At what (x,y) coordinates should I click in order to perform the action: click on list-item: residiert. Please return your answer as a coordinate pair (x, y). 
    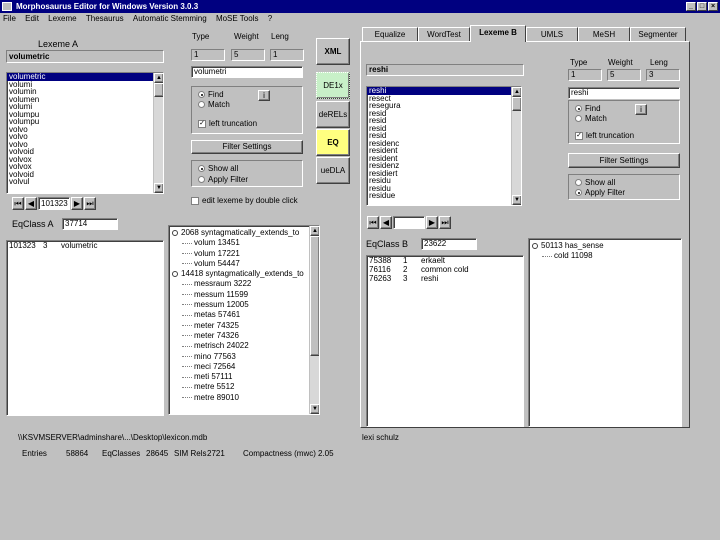
    Looking at the image, I should click on (444, 174).